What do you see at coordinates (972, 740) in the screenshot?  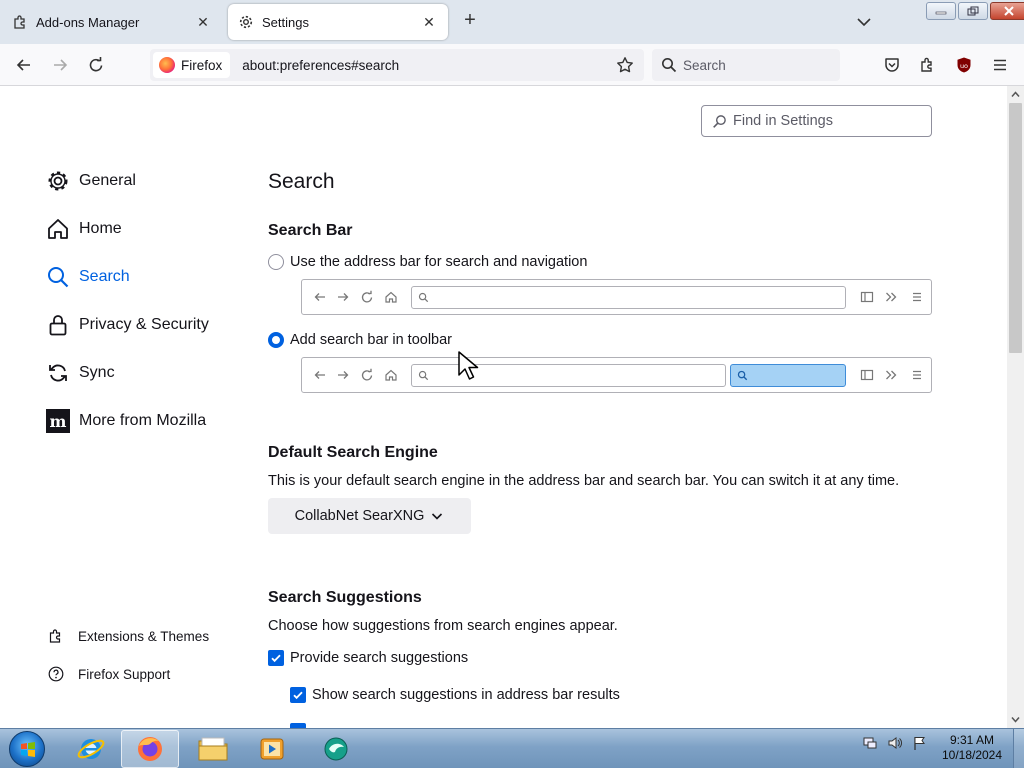 I see `clock-time: 9:31 AM` at bounding box center [972, 740].